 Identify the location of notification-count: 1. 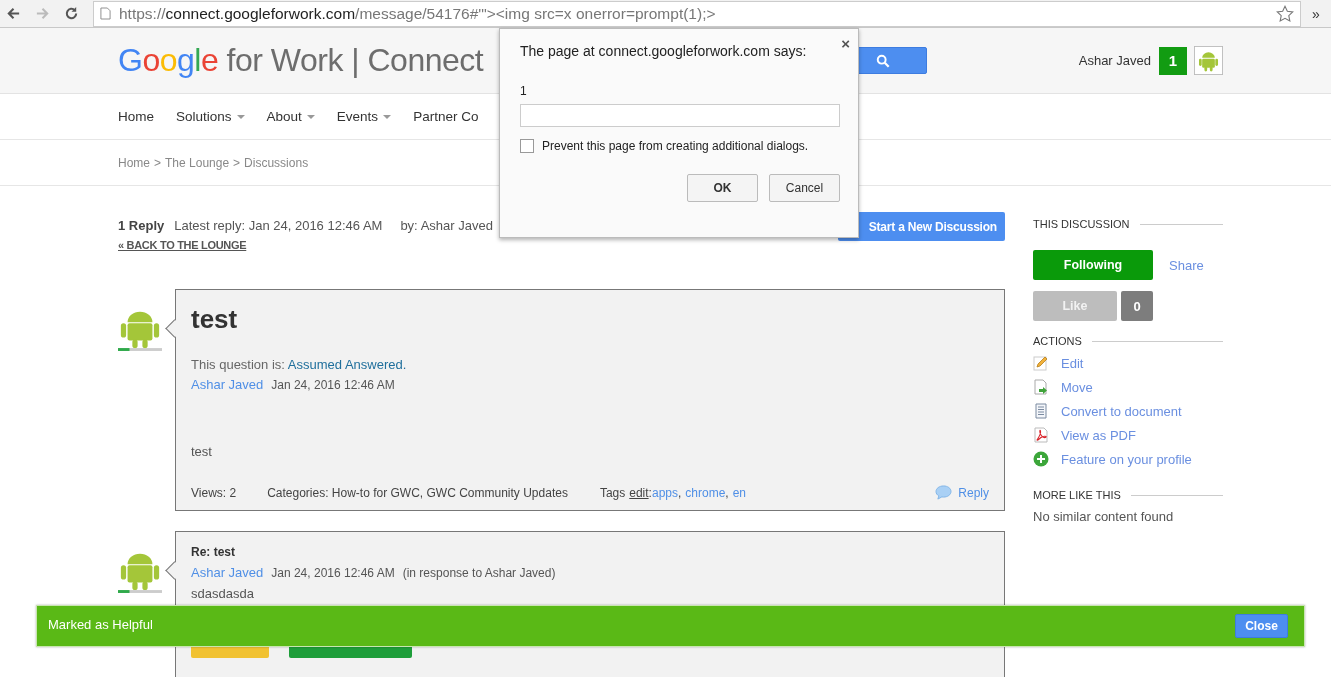
(1173, 60).